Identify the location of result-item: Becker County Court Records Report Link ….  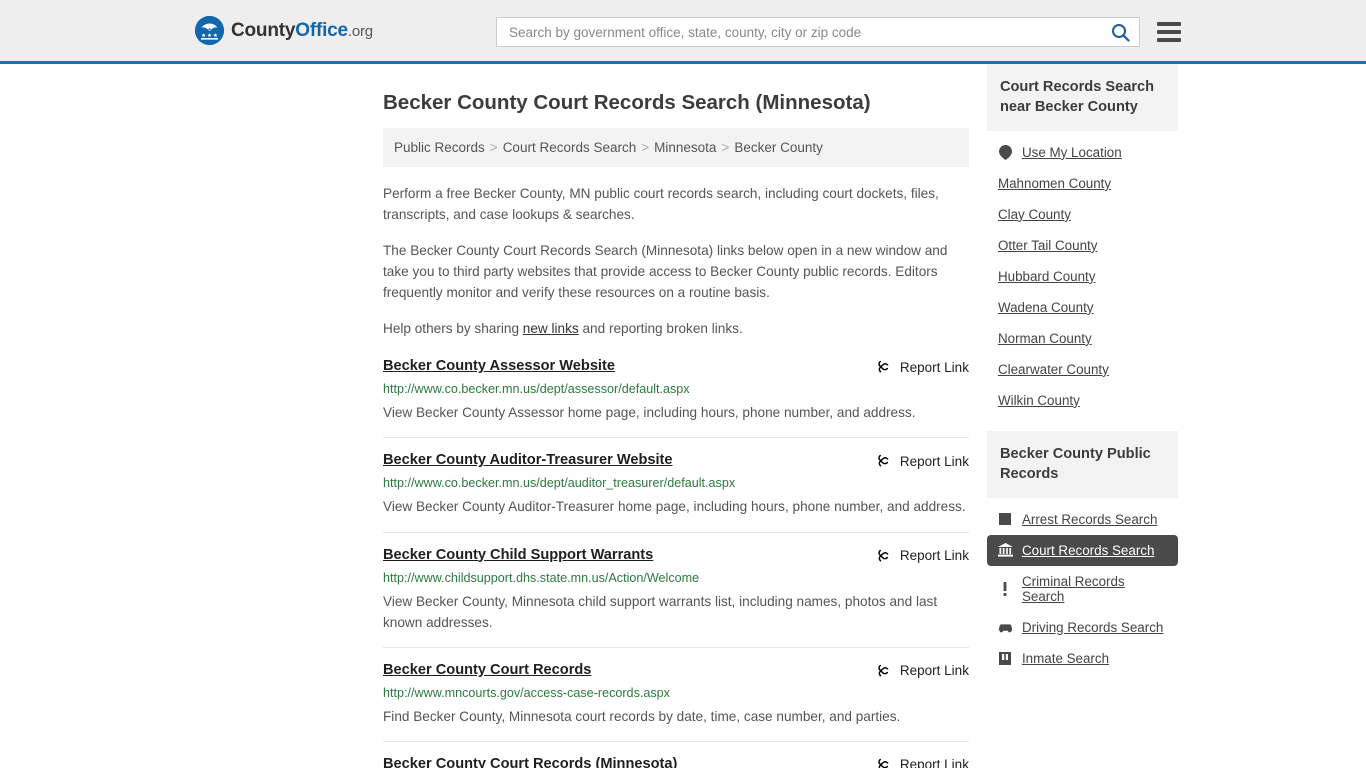
(676, 702).